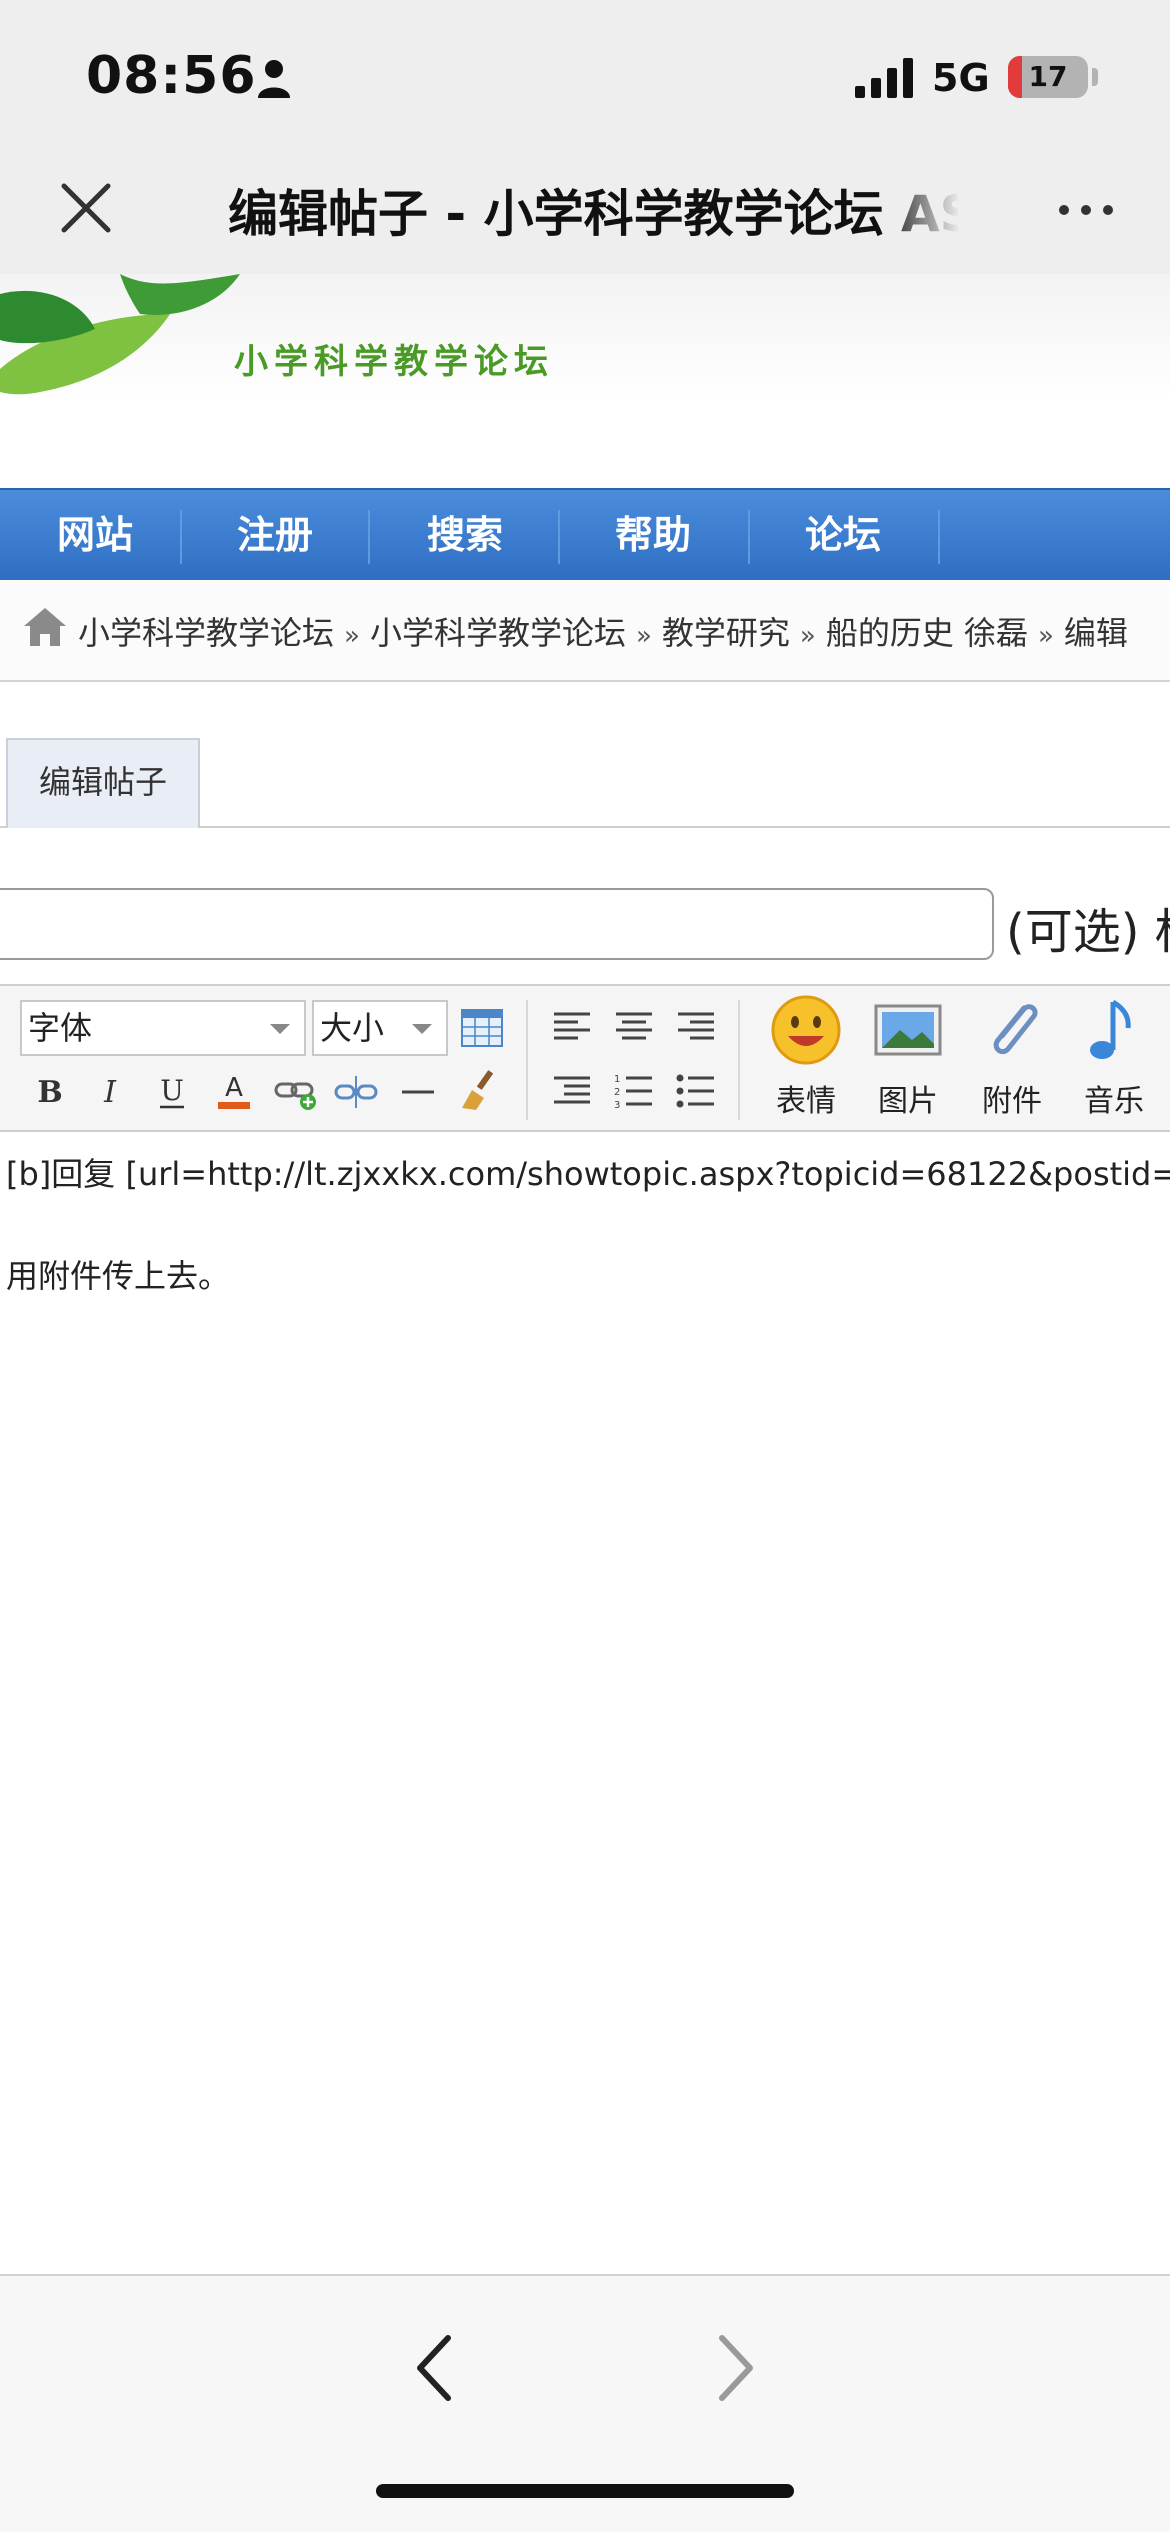  What do you see at coordinates (1015, 1029) in the screenshot?
I see `paperclip-icon` at bounding box center [1015, 1029].